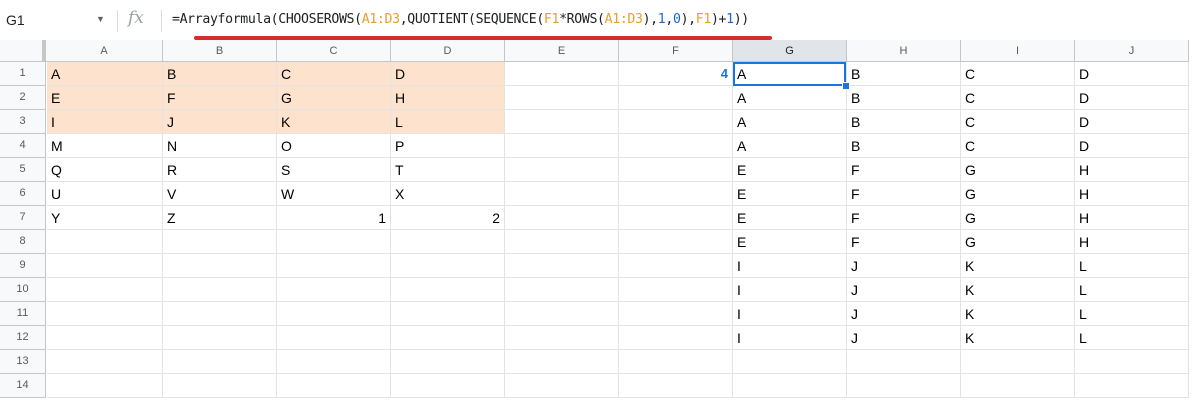  What do you see at coordinates (1018, 170) in the screenshot?
I see `cell-i5: G` at bounding box center [1018, 170].